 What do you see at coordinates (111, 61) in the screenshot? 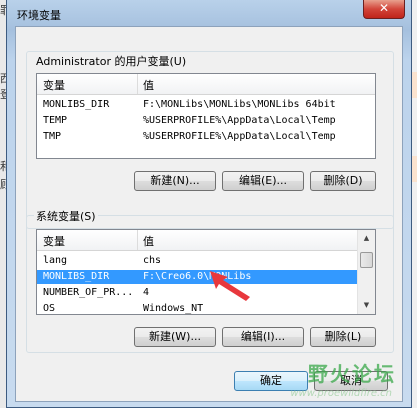
I see `user-variables-label: Administrator 的用户变量(U)` at bounding box center [111, 61].